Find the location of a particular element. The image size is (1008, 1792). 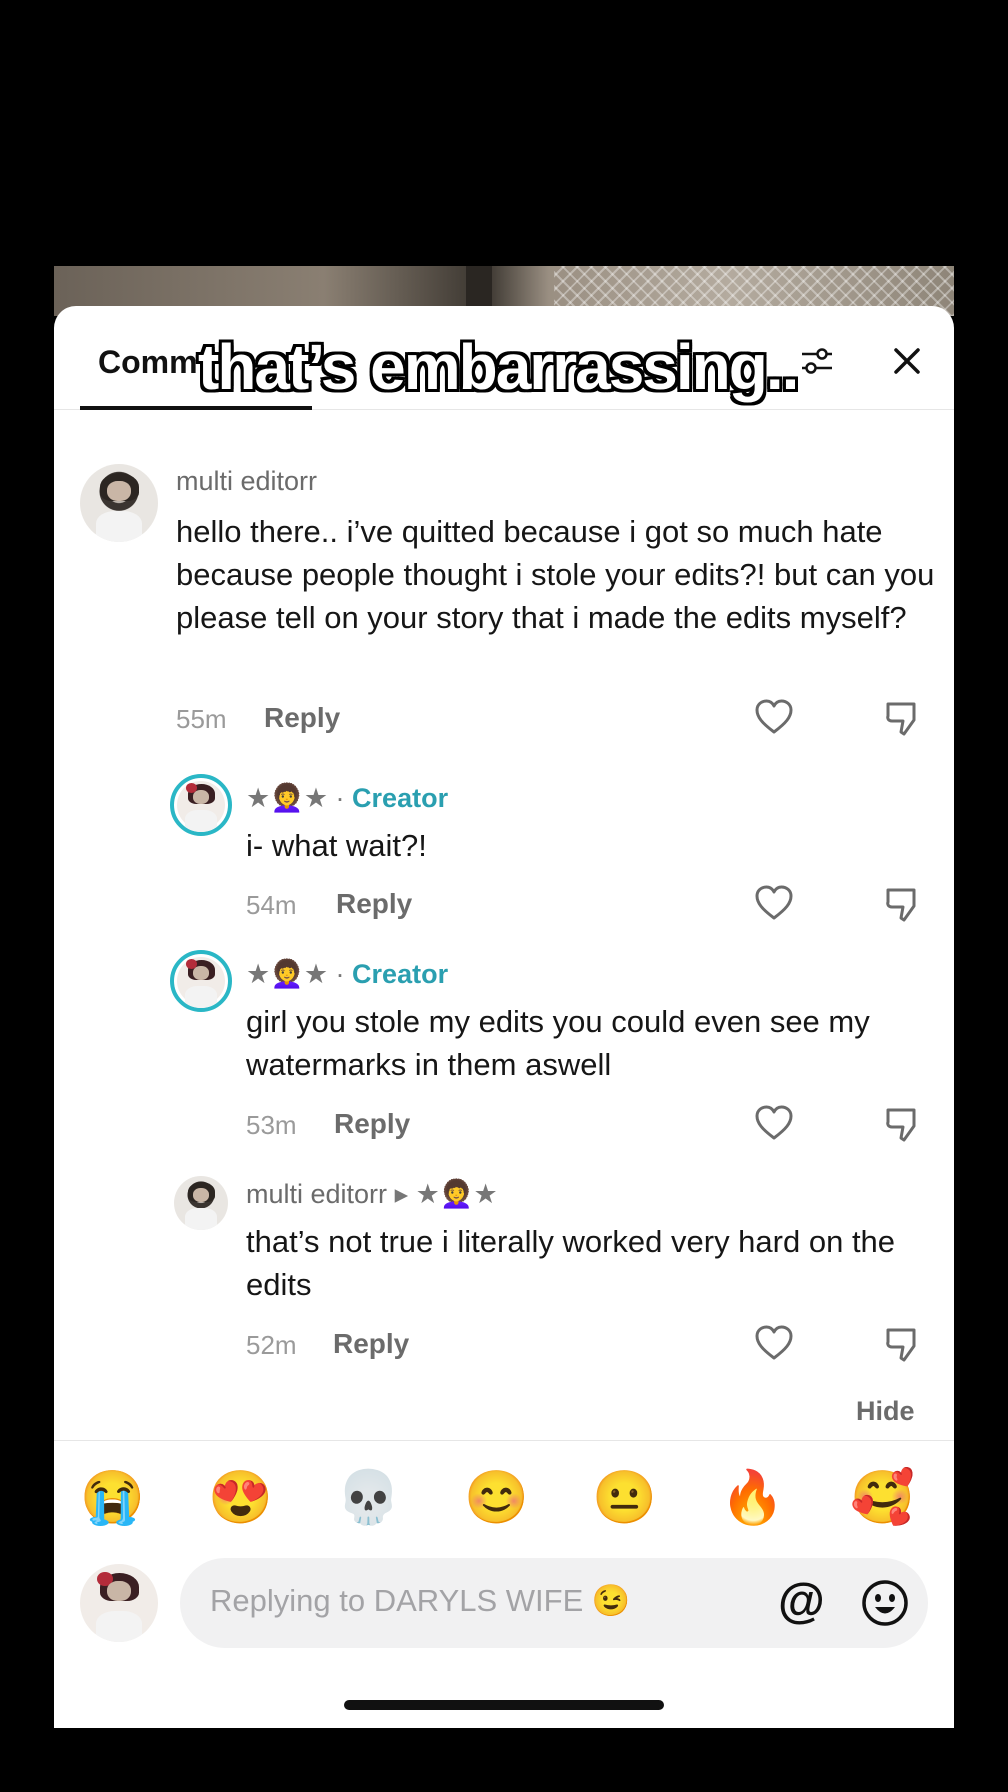

emoji-quick-bar: 😭 😍 💀 😊 😐 🔥 🥰 is located at coordinates (510, 1504).